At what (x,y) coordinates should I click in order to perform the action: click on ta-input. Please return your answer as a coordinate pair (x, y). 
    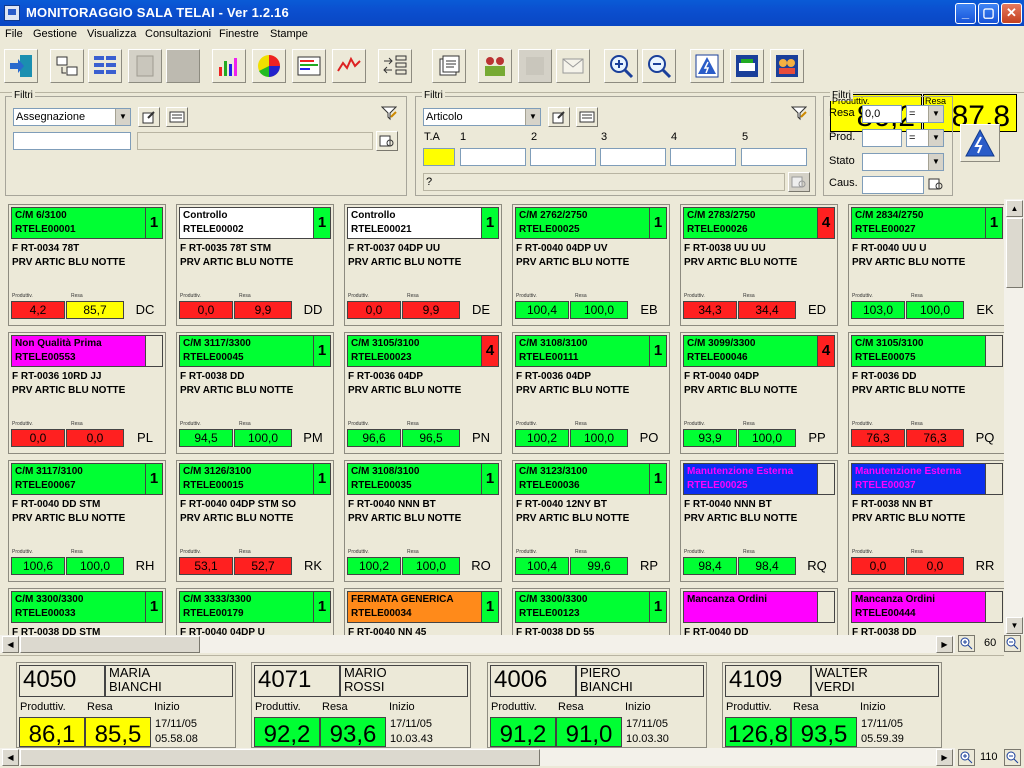
    Looking at the image, I should click on (439, 157).